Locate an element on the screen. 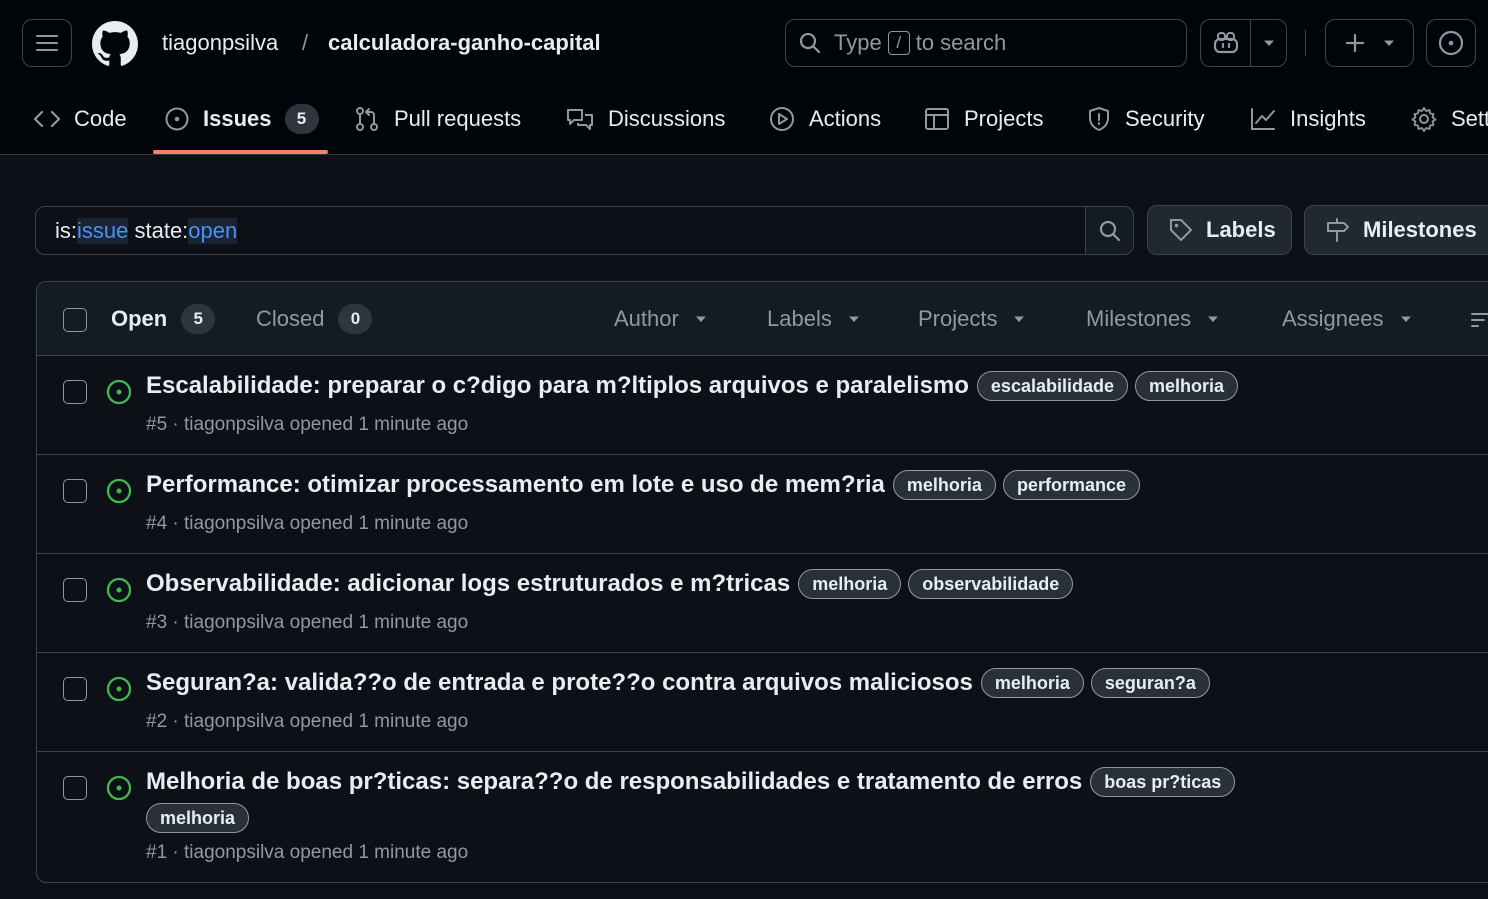 The width and height of the screenshot is (1488, 899). tab-insights: Insights is located at coordinates (1308, 119).